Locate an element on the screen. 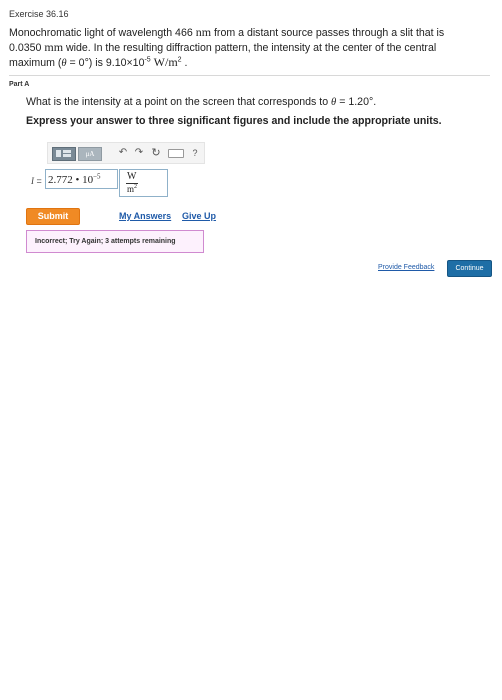 The image size is (502, 700). unit-numerator: W is located at coordinates (132, 176).